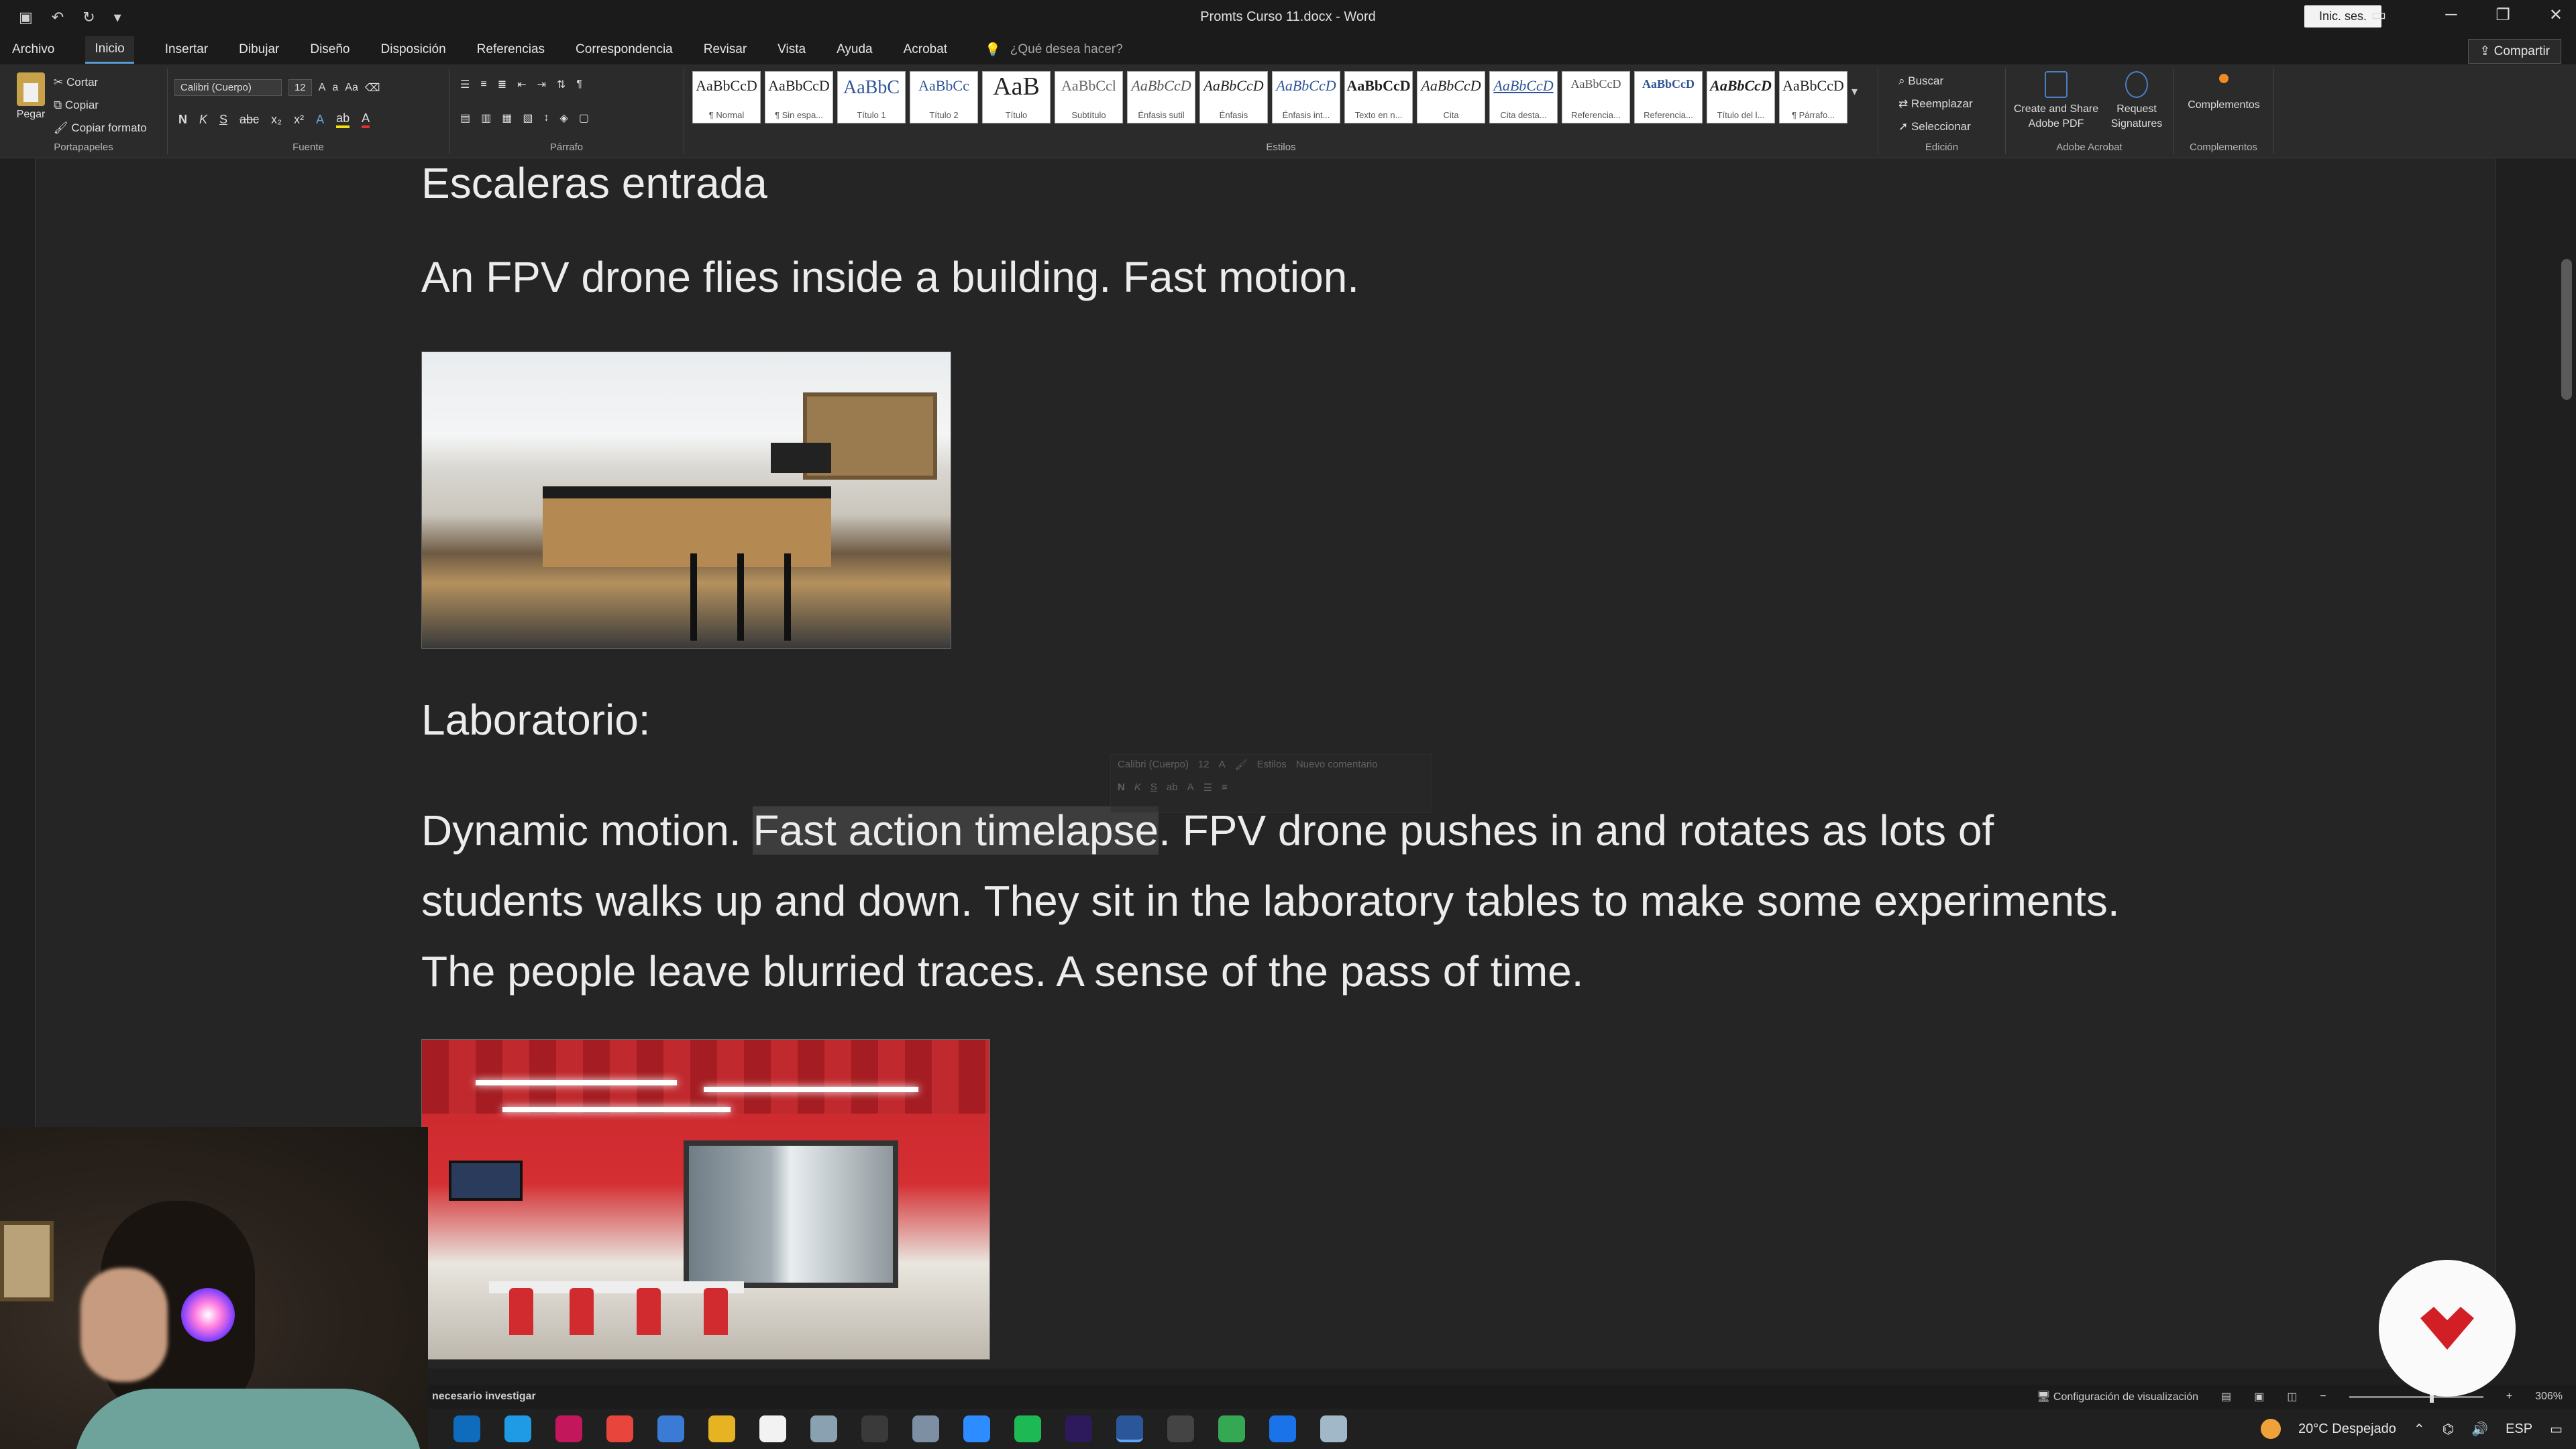 The height and width of the screenshot is (1449, 2576). I want to click on align-left-icon: ▤, so click(465, 118).